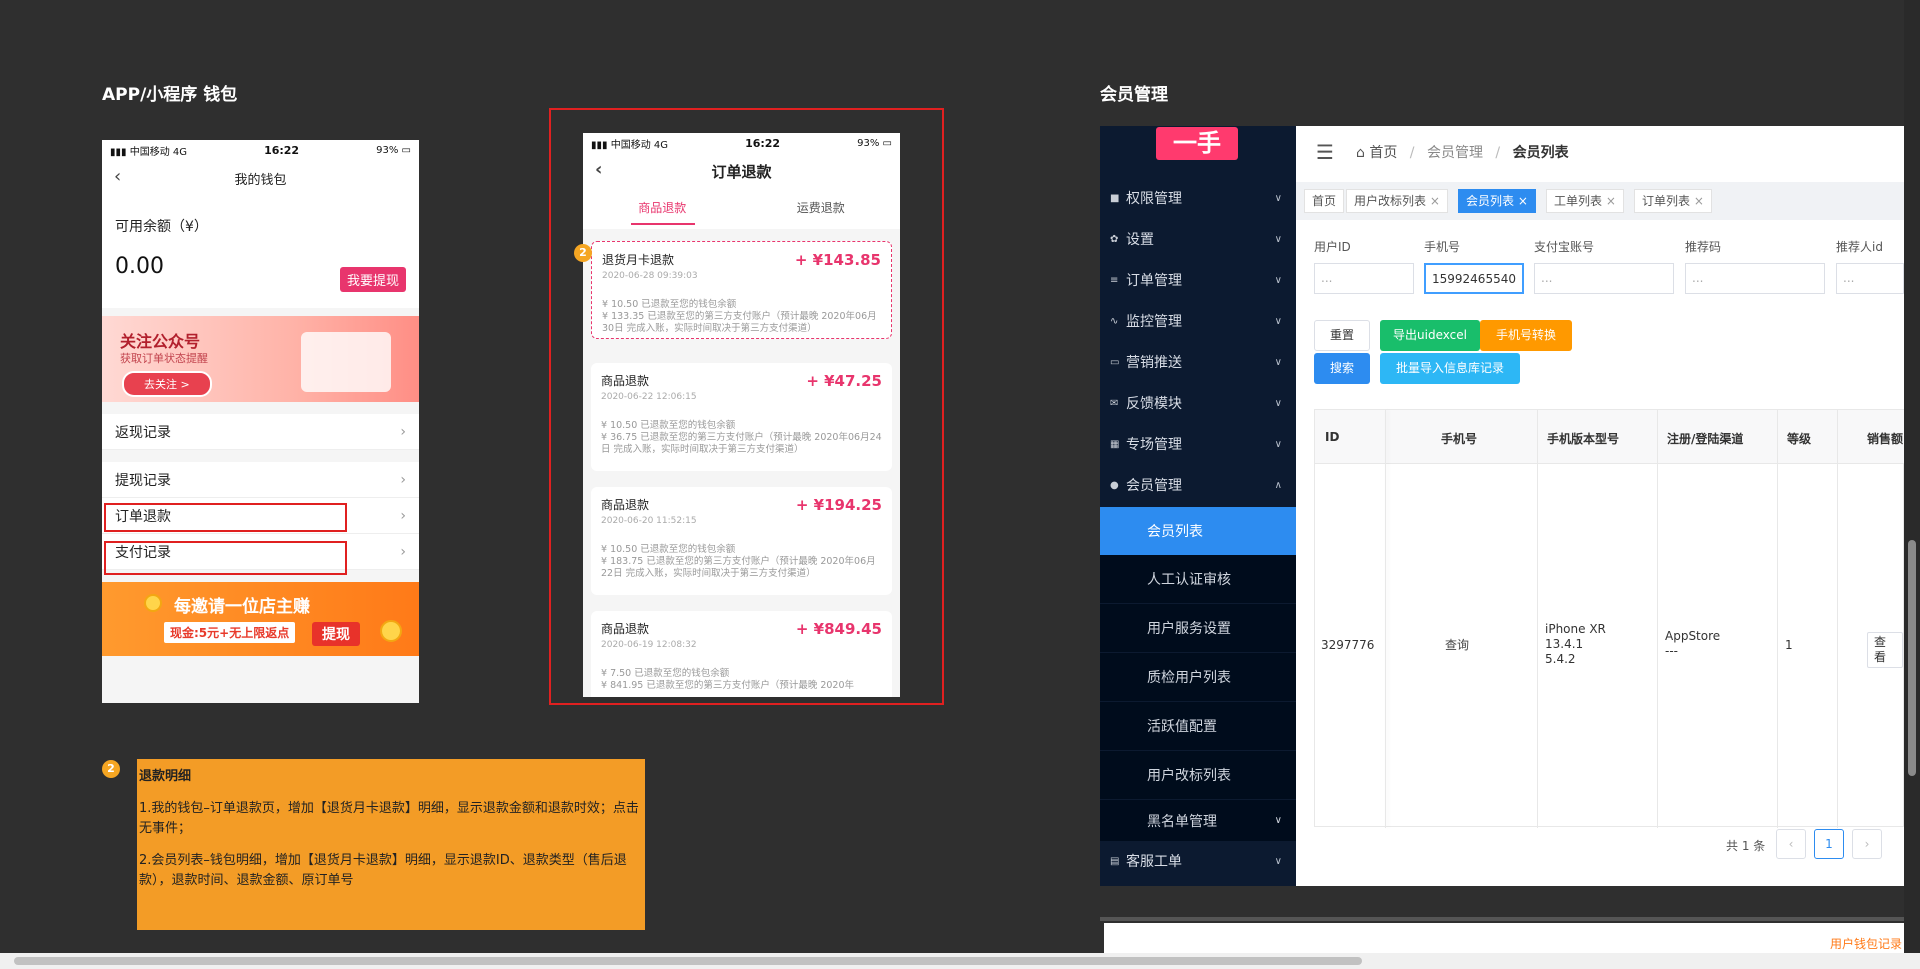 The width and height of the screenshot is (1920, 969). I want to click on tab-shipping-refund: 运费退款, so click(821, 209).